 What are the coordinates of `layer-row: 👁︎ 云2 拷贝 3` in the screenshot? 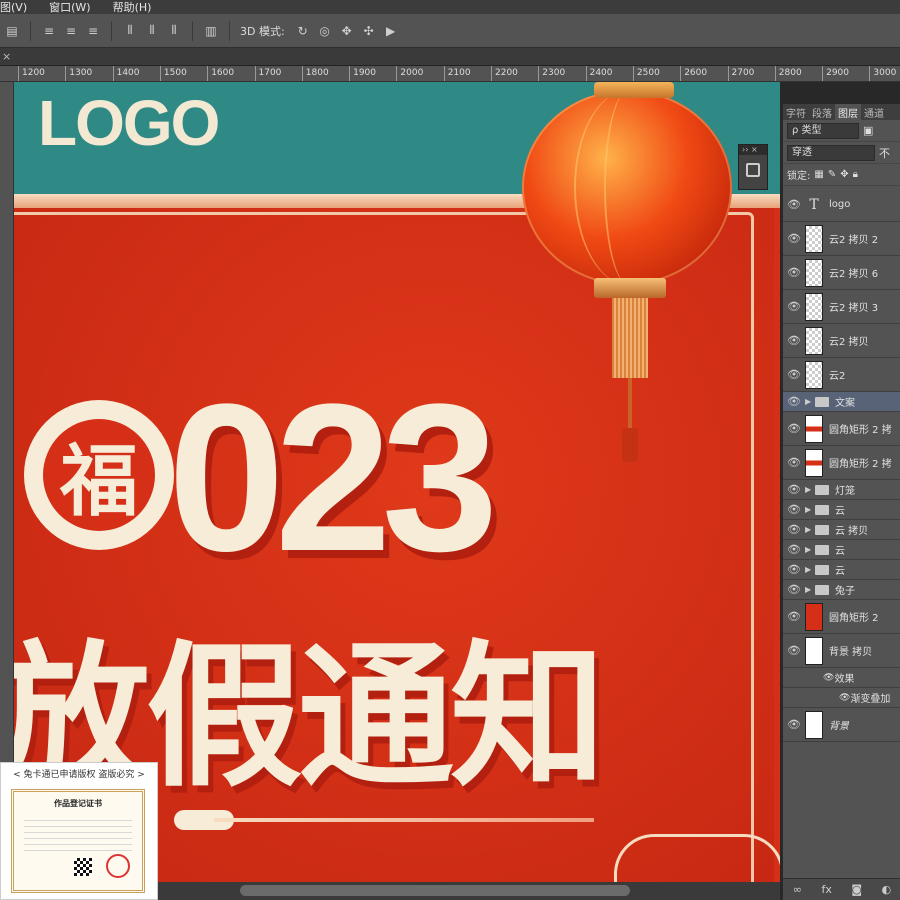 It's located at (841, 307).